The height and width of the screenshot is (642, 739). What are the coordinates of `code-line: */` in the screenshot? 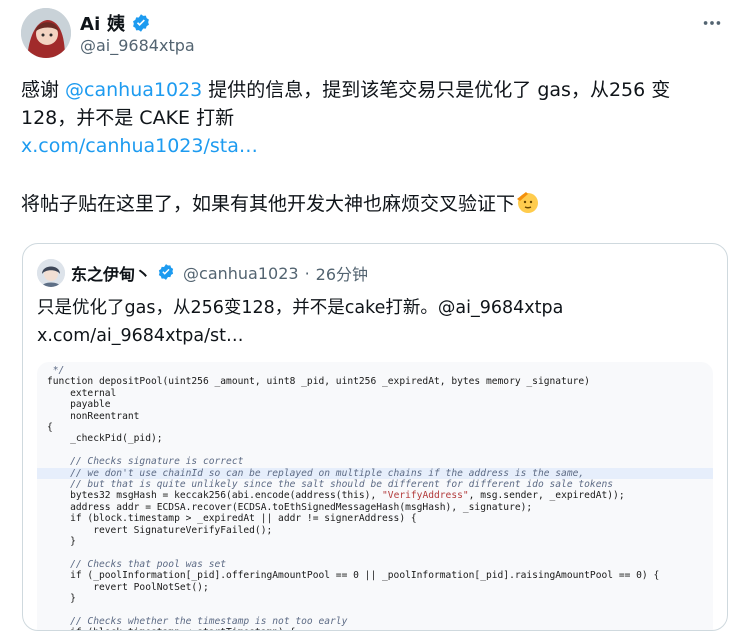 It's located at (56, 370).